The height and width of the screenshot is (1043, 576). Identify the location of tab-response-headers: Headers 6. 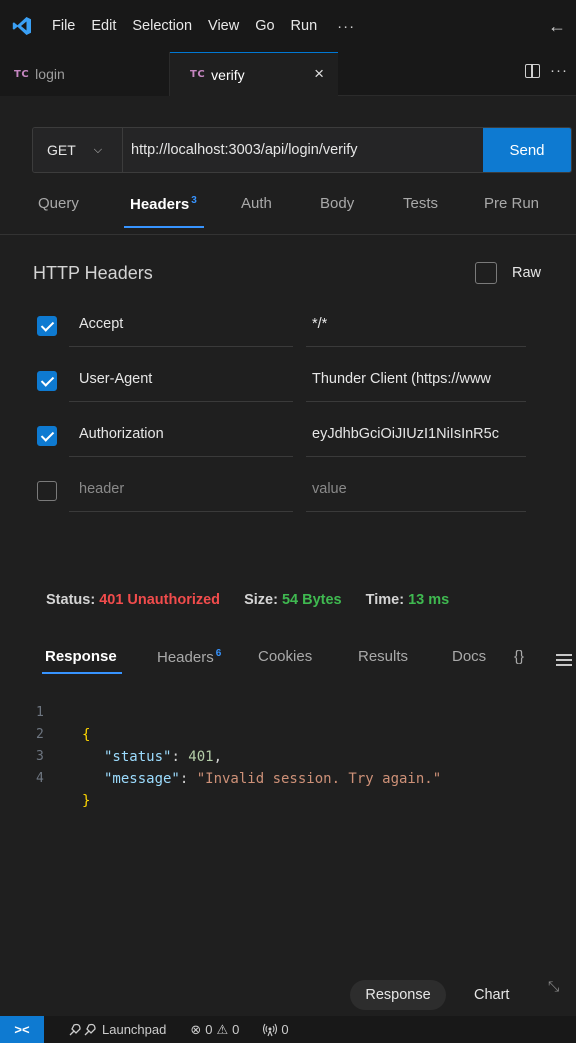
(189, 657).